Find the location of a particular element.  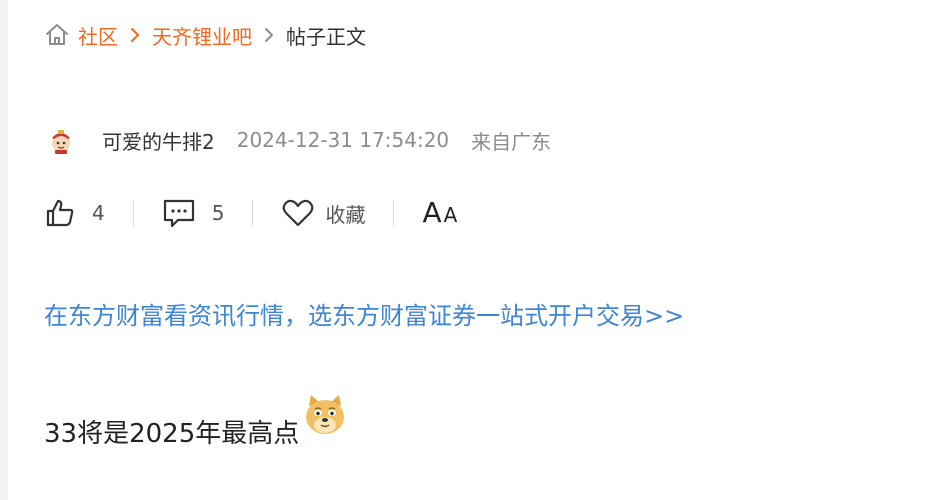

favorite-label: 收藏 is located at coordinates (345, 214).